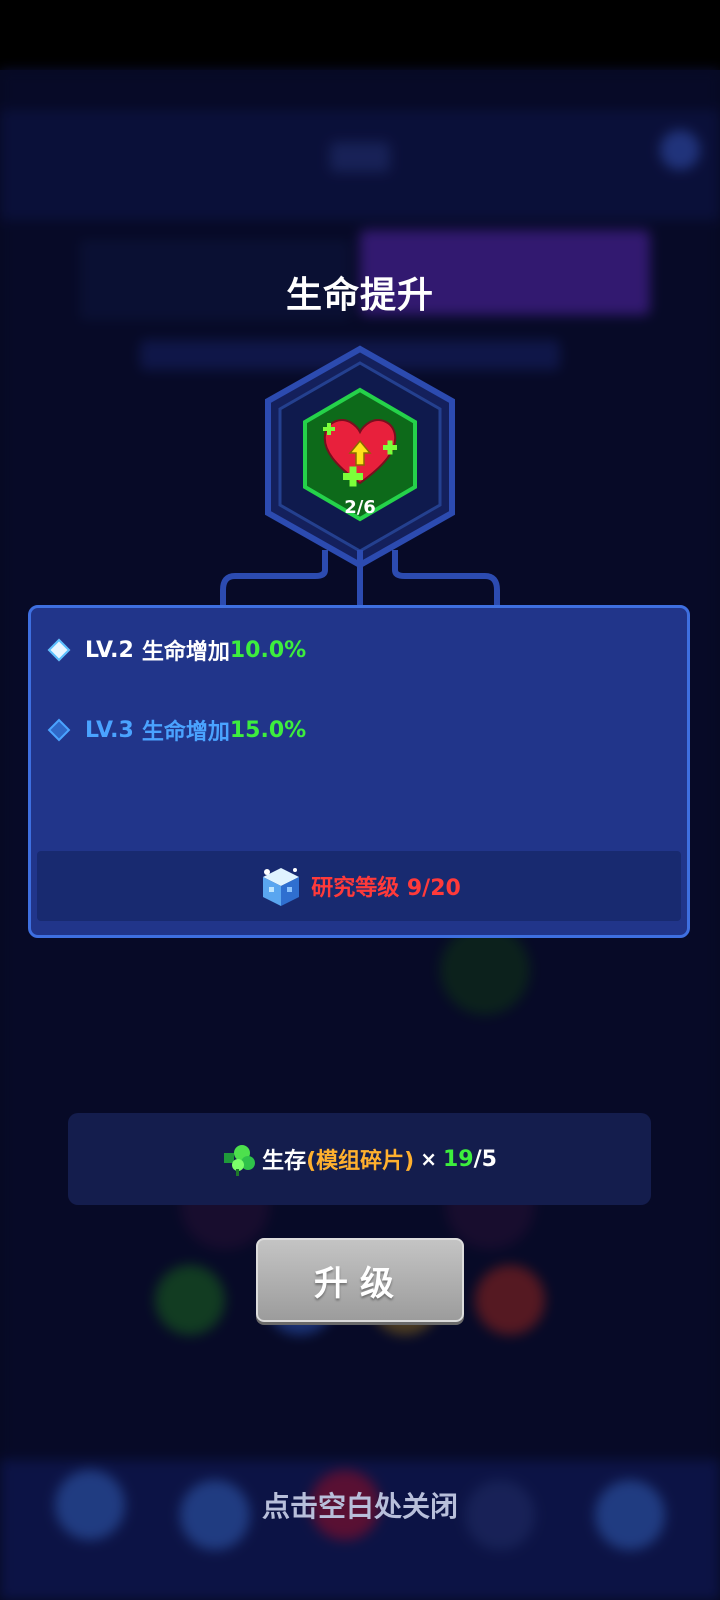  I want to click on status-bar, so click(360, 35).